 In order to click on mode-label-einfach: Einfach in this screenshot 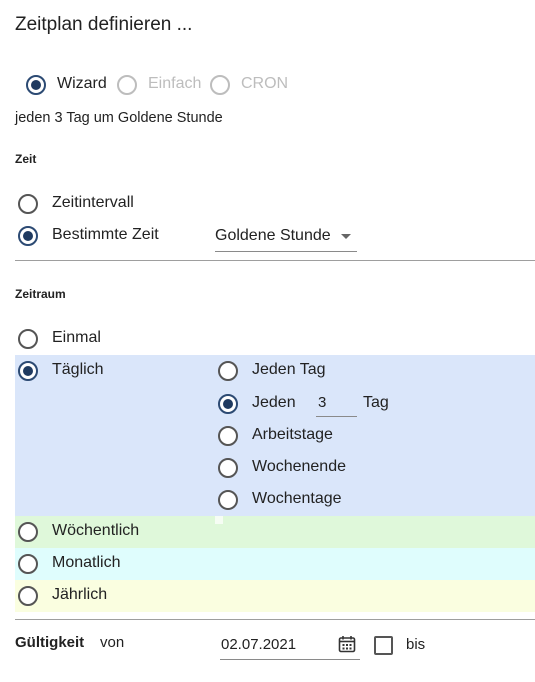, I will do `click(175, 83)`.